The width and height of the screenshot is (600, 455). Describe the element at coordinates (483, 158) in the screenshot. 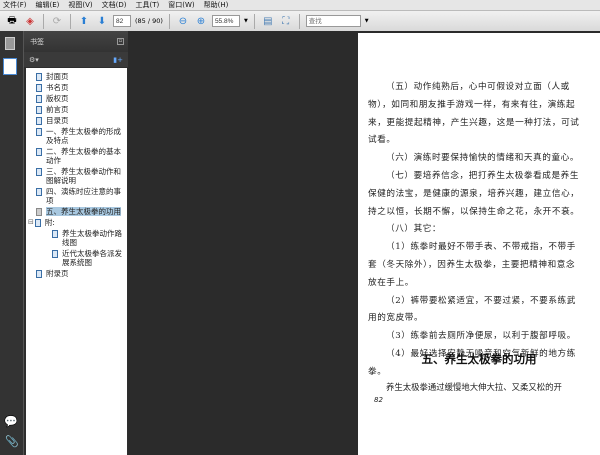

I see `body-text-line: （六）演练时要保持愉快的情绪和天真的童心。` at that location.